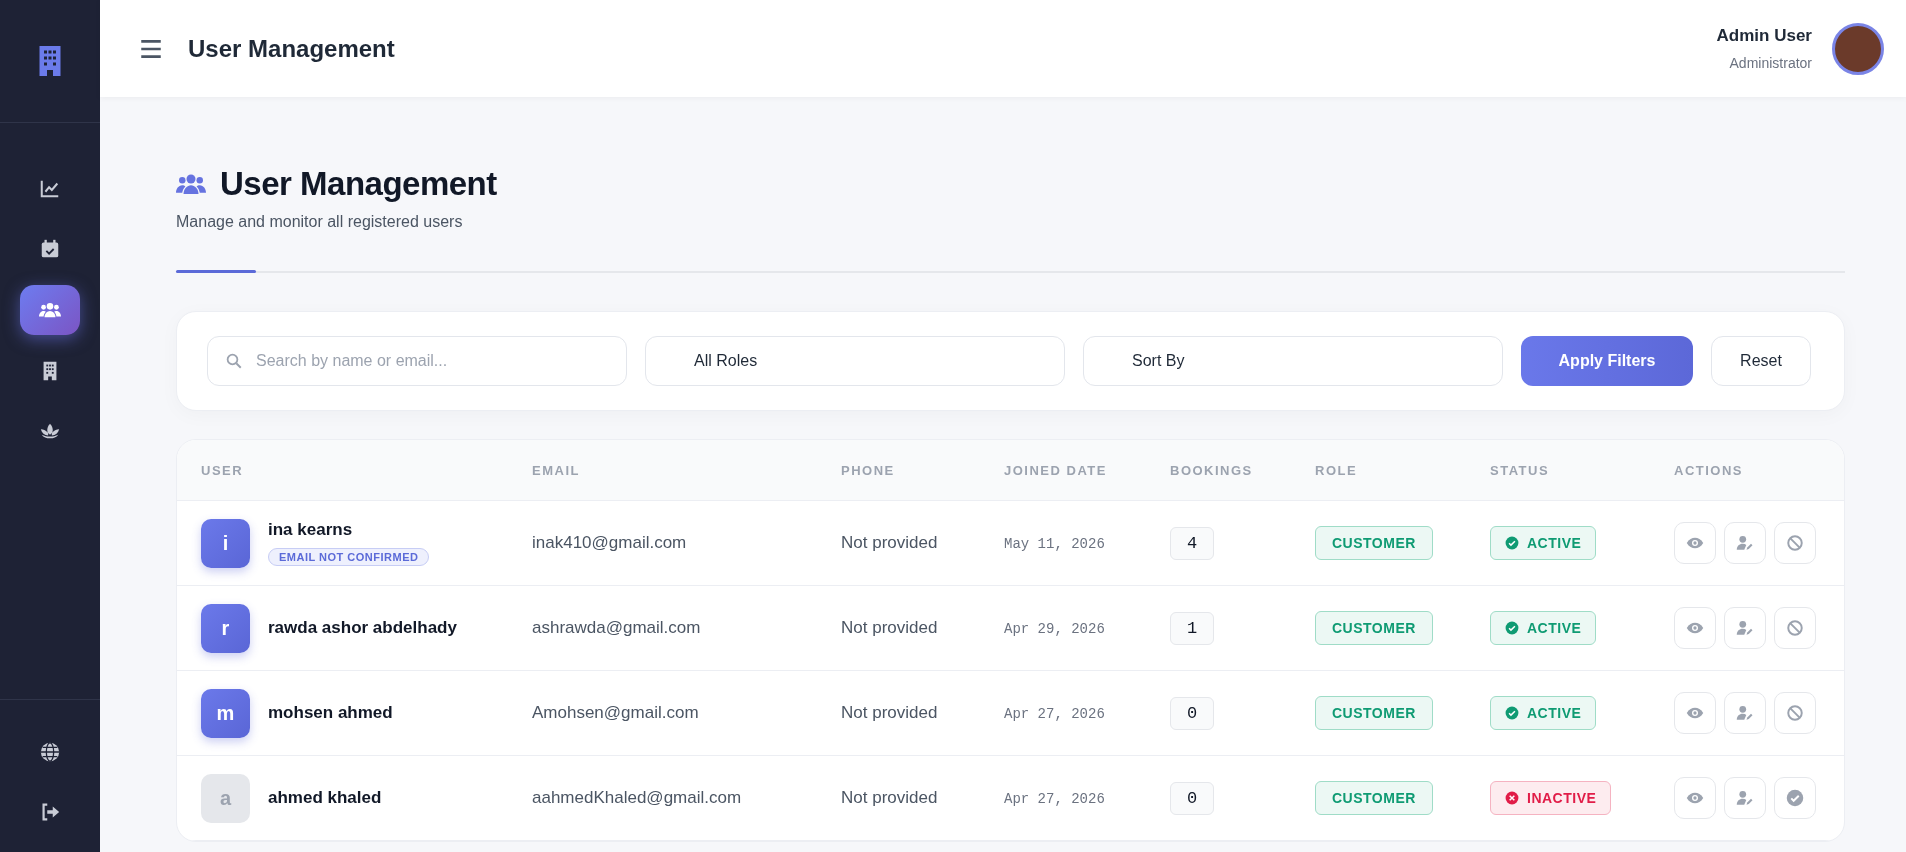 The height and width of the screenshot is (852, 1906). Describe the element at coordinates (362, 628) in the screenshot. I see `user-name: rawda ashor abdelhady` at that location.